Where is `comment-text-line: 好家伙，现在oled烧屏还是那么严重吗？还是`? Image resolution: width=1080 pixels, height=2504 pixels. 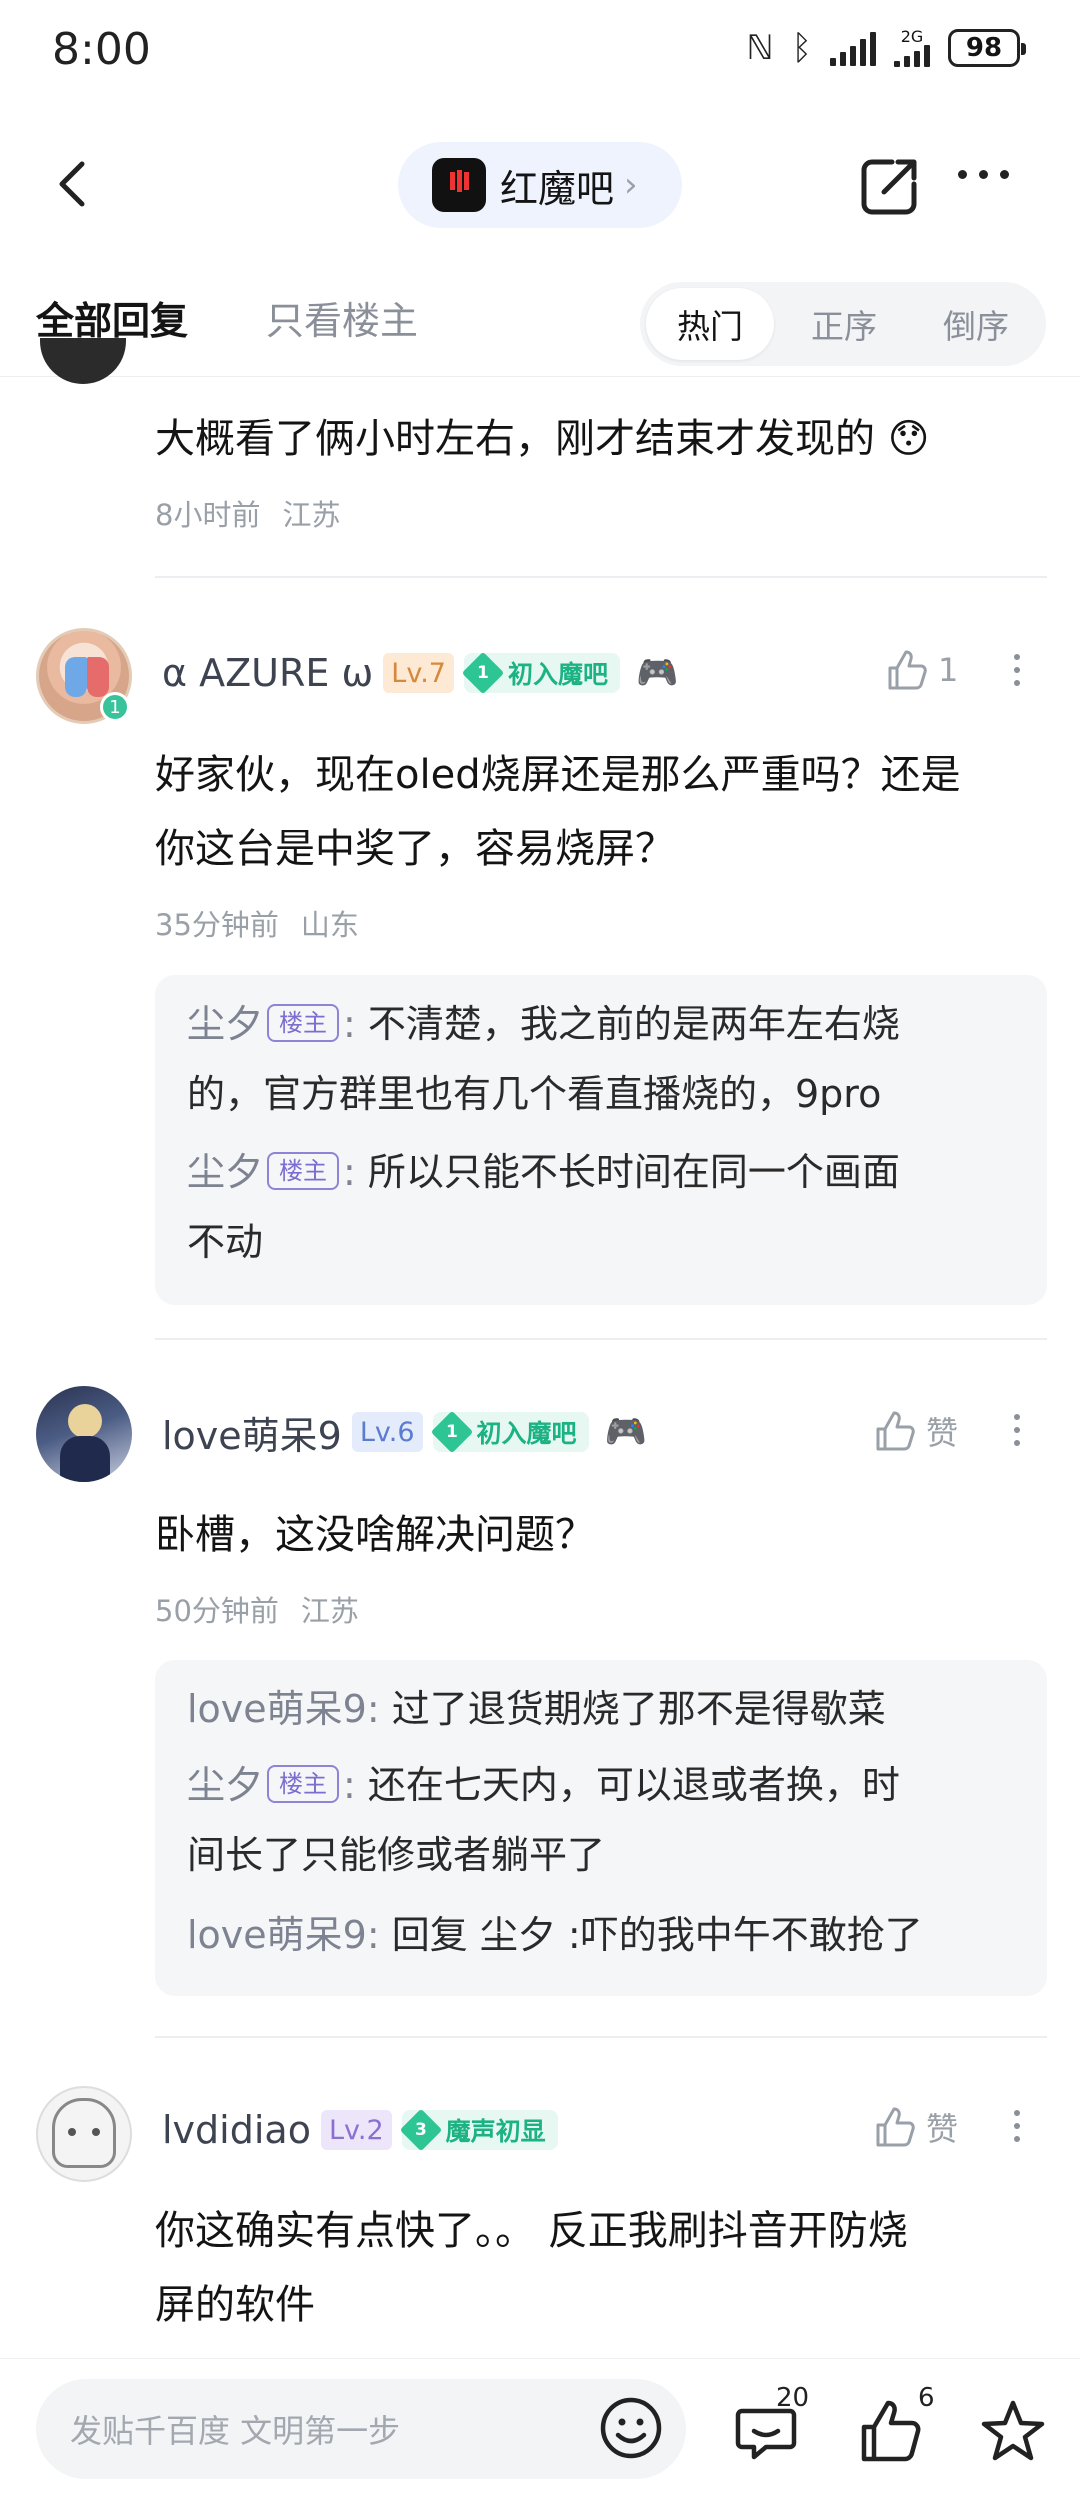
comment-text-line: 好家伙，现在oled烧屏还是那么严重吗？还是 is located at coordinates (558, 775).